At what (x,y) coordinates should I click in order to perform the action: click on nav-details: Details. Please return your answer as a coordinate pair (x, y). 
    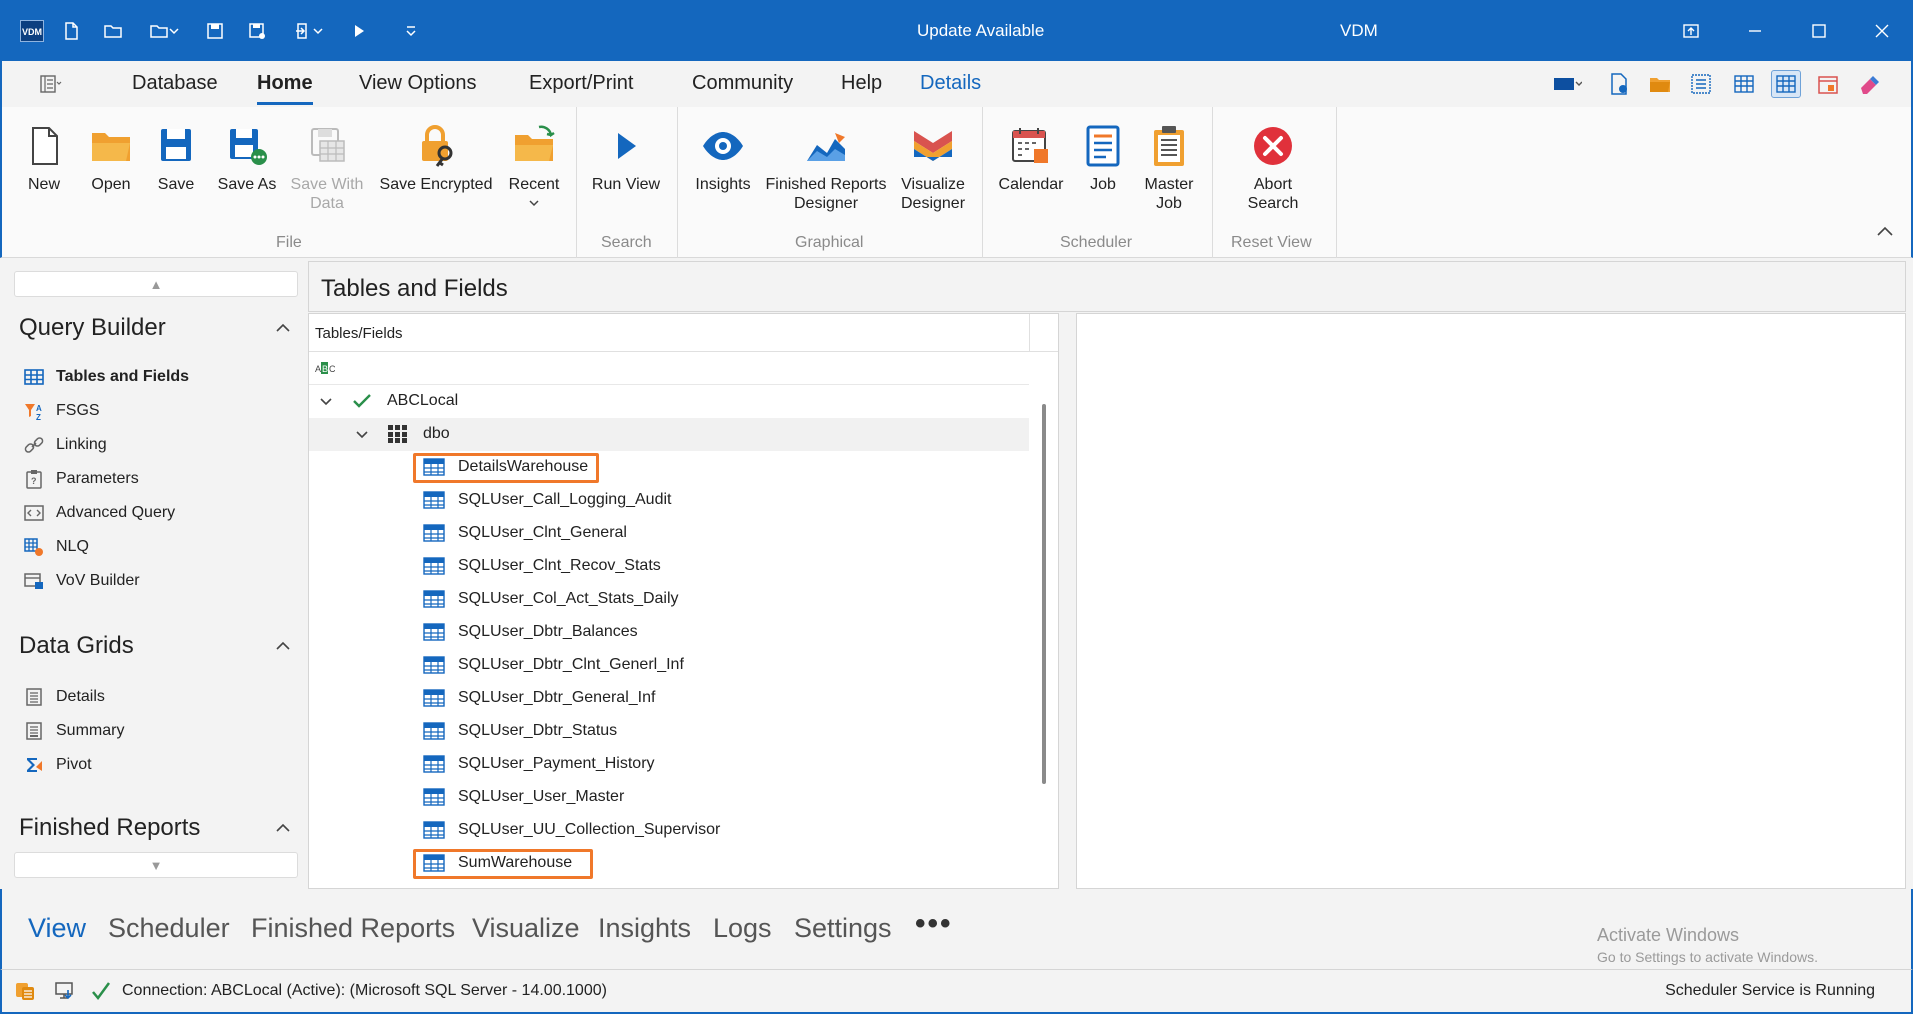
    Looking at the image, I should click on (64, 697).